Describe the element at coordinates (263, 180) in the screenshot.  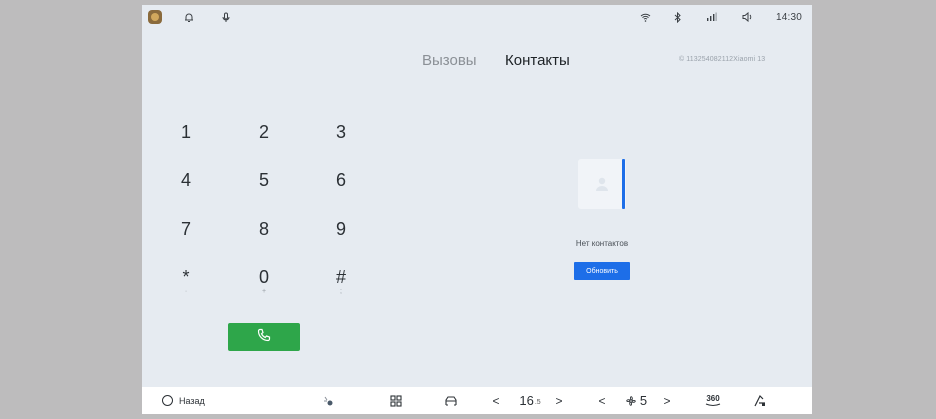
I see `key-digit: 5` at that location.